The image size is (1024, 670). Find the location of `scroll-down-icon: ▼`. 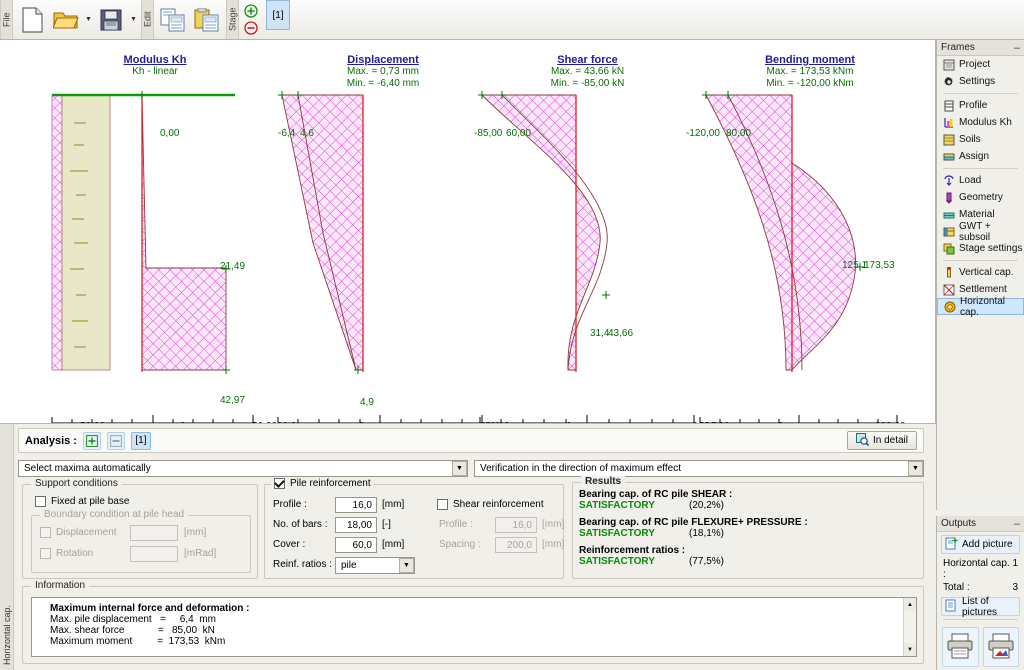

scroll-down-icon: ▼ is located at coordinates (909, 649).